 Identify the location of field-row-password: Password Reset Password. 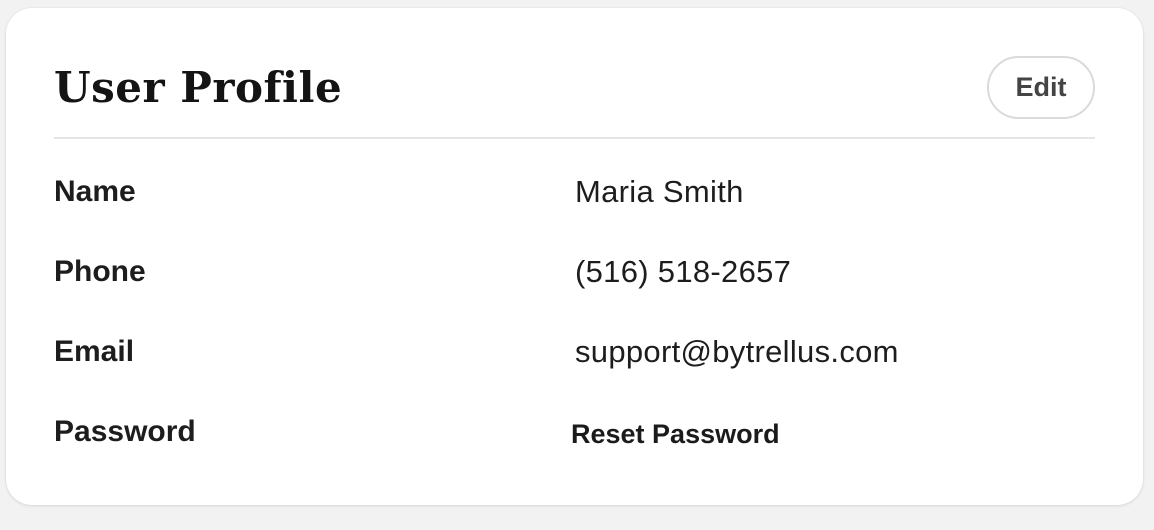
(574, 438).